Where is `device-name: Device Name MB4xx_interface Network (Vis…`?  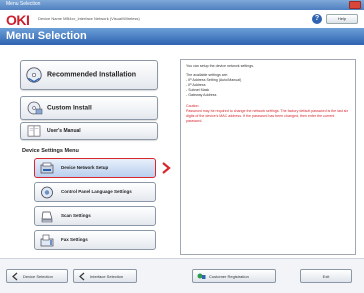 device-name: Device Name MB4xx_interface Network (Vis… is located at coordinates (89, 18).